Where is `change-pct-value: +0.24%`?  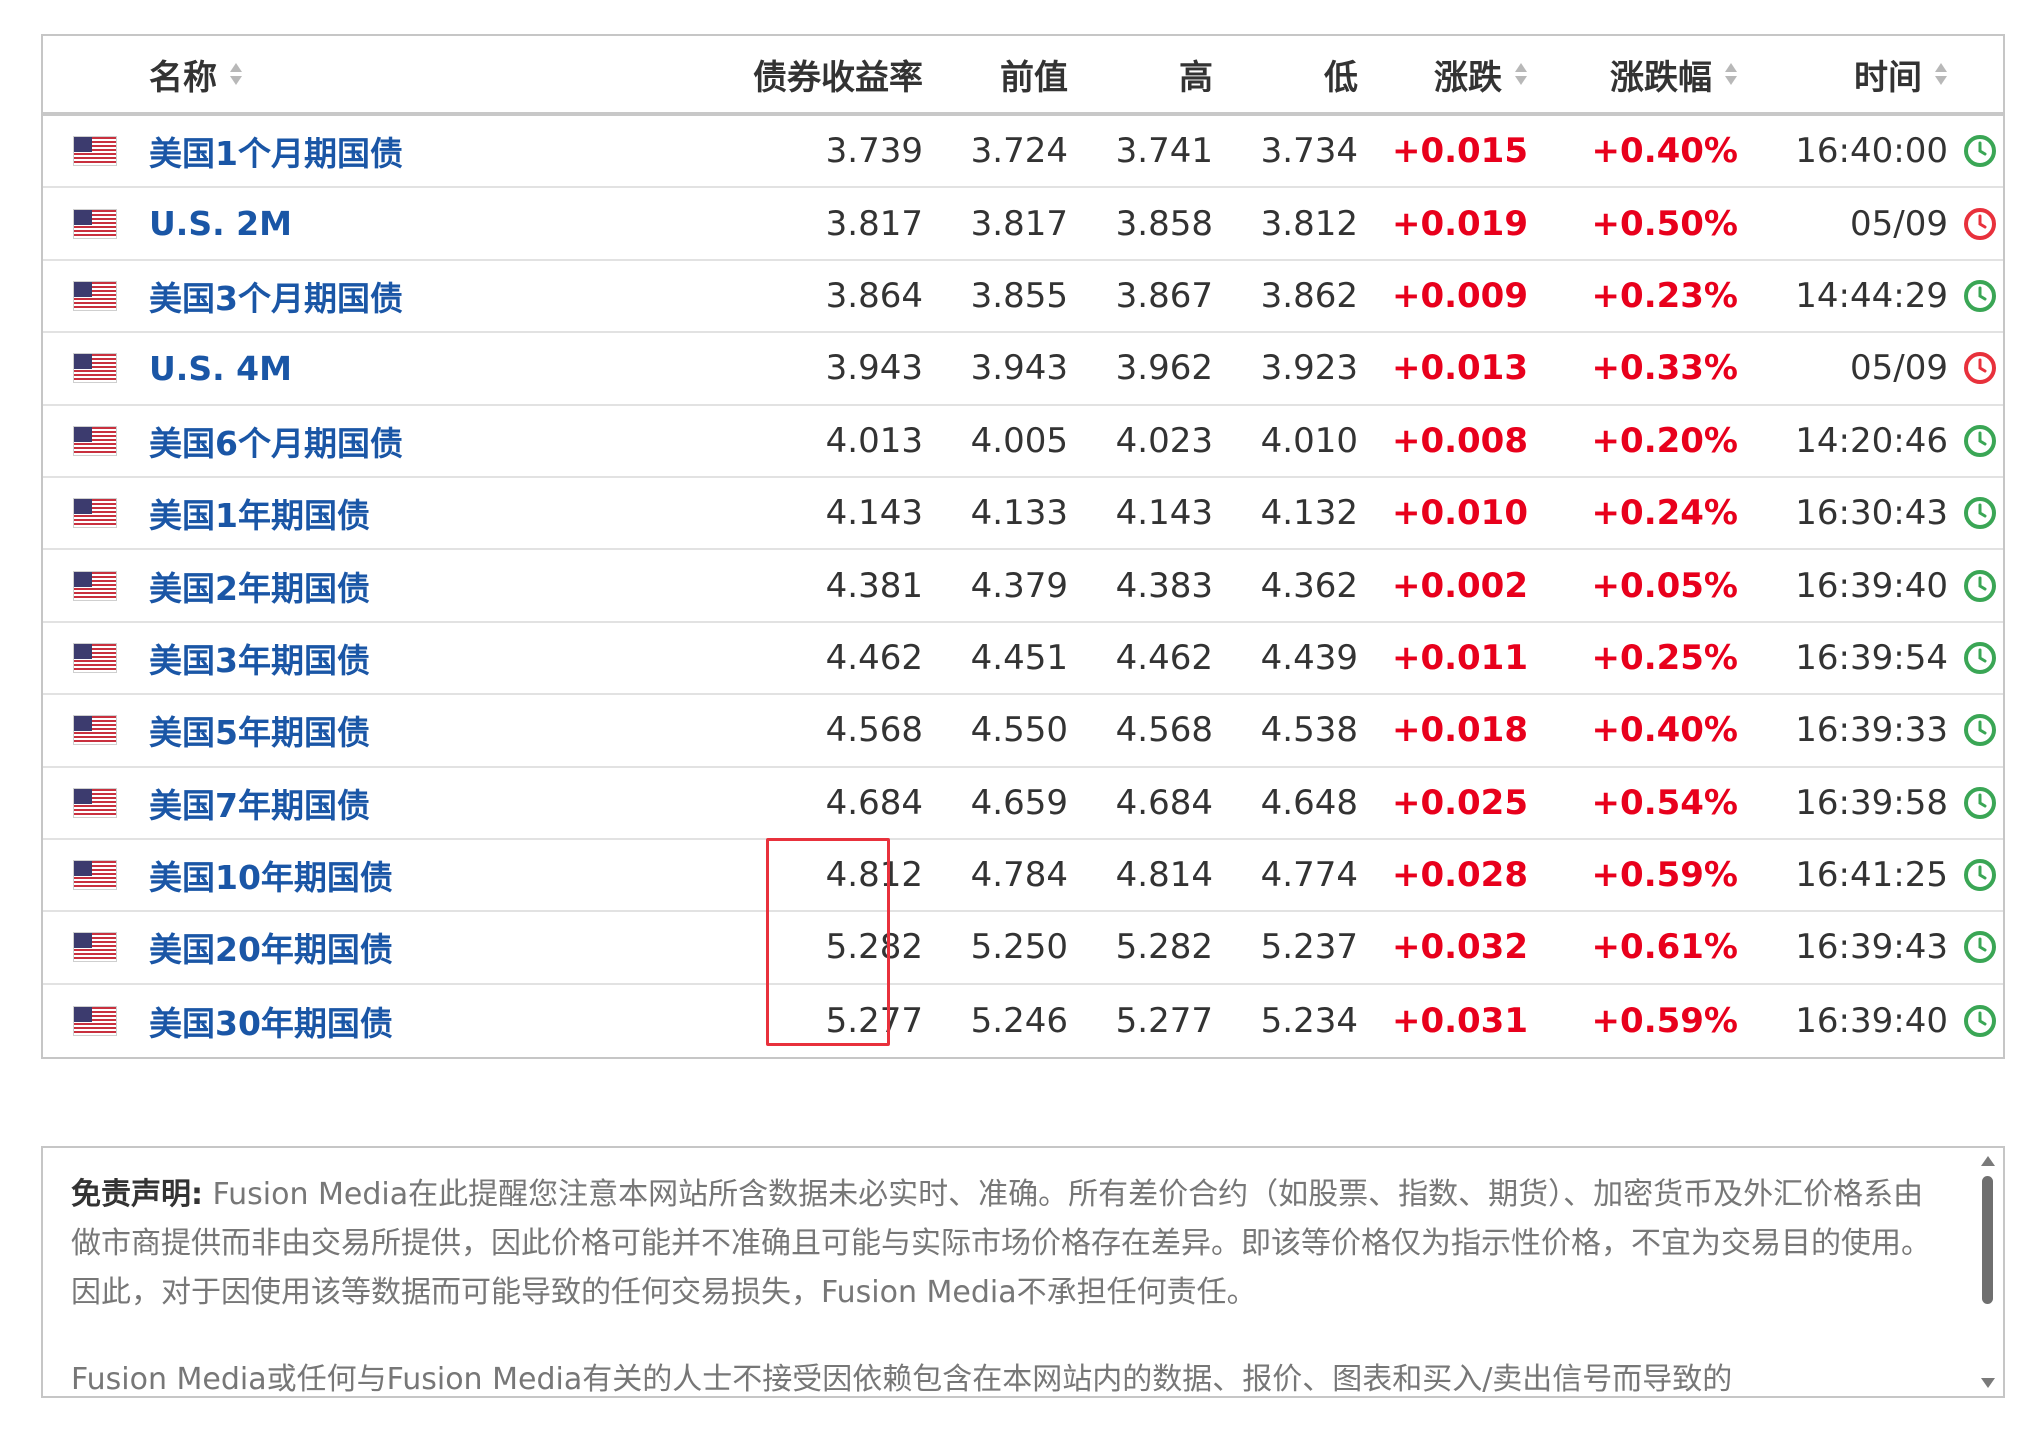 change-pct-value: +0.24% is located at coordinates (1664, 513).